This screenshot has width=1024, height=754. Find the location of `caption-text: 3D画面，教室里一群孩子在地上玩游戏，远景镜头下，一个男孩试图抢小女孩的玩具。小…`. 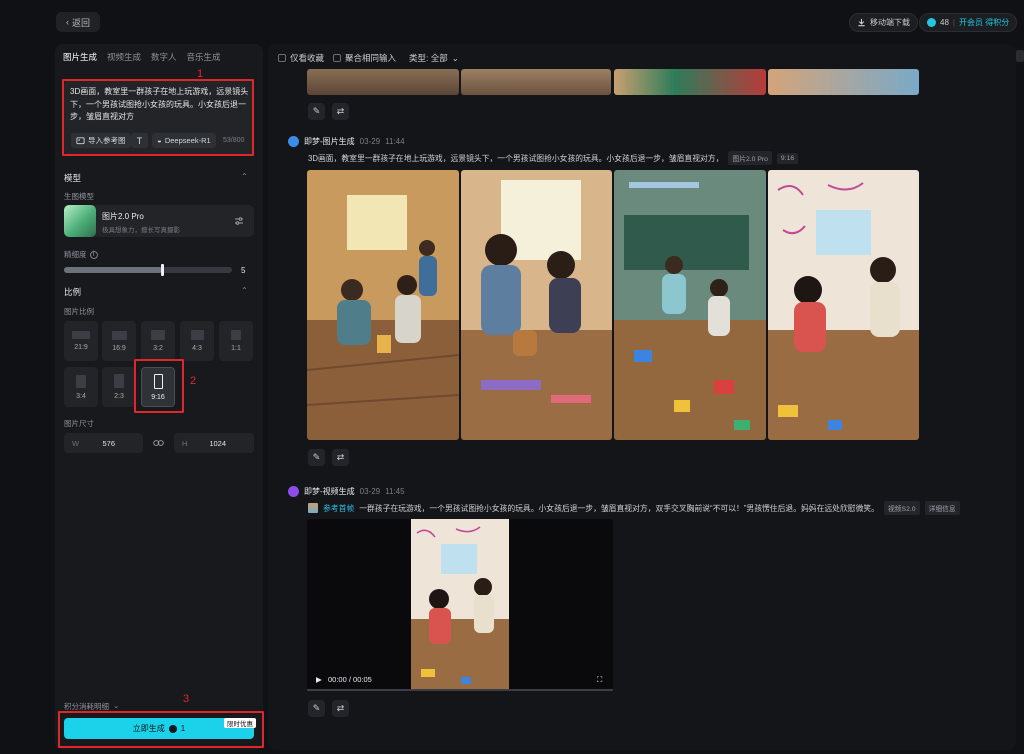

caption-text: 3D画面，教室里一群孩子在地上玩游戏，远景镜头下，一个男孩试图抢小女孩的玩具。小… is located at coordinates (516, 158).